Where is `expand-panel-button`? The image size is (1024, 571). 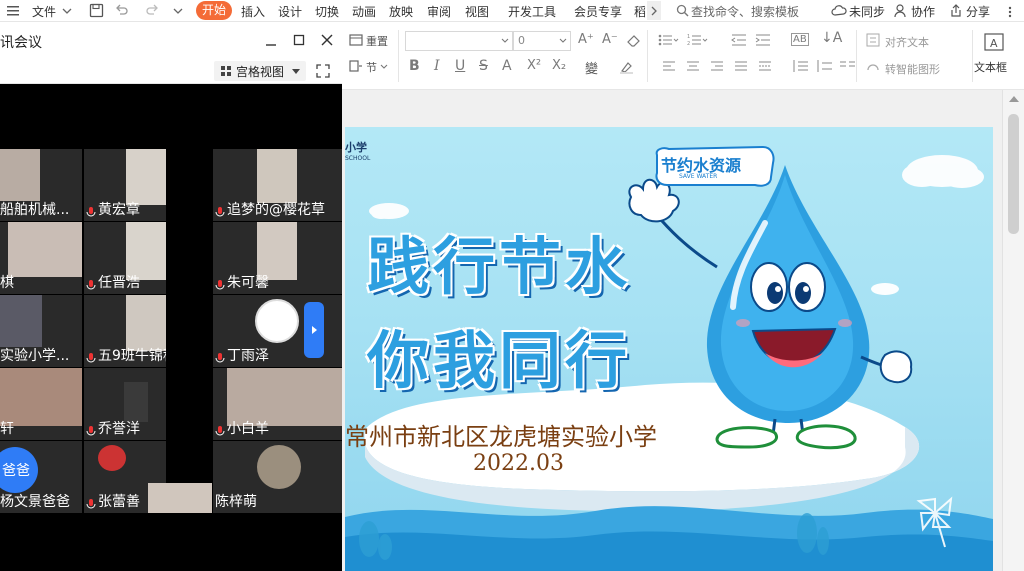 expand-panel-button is located at coordinates (314, 330).